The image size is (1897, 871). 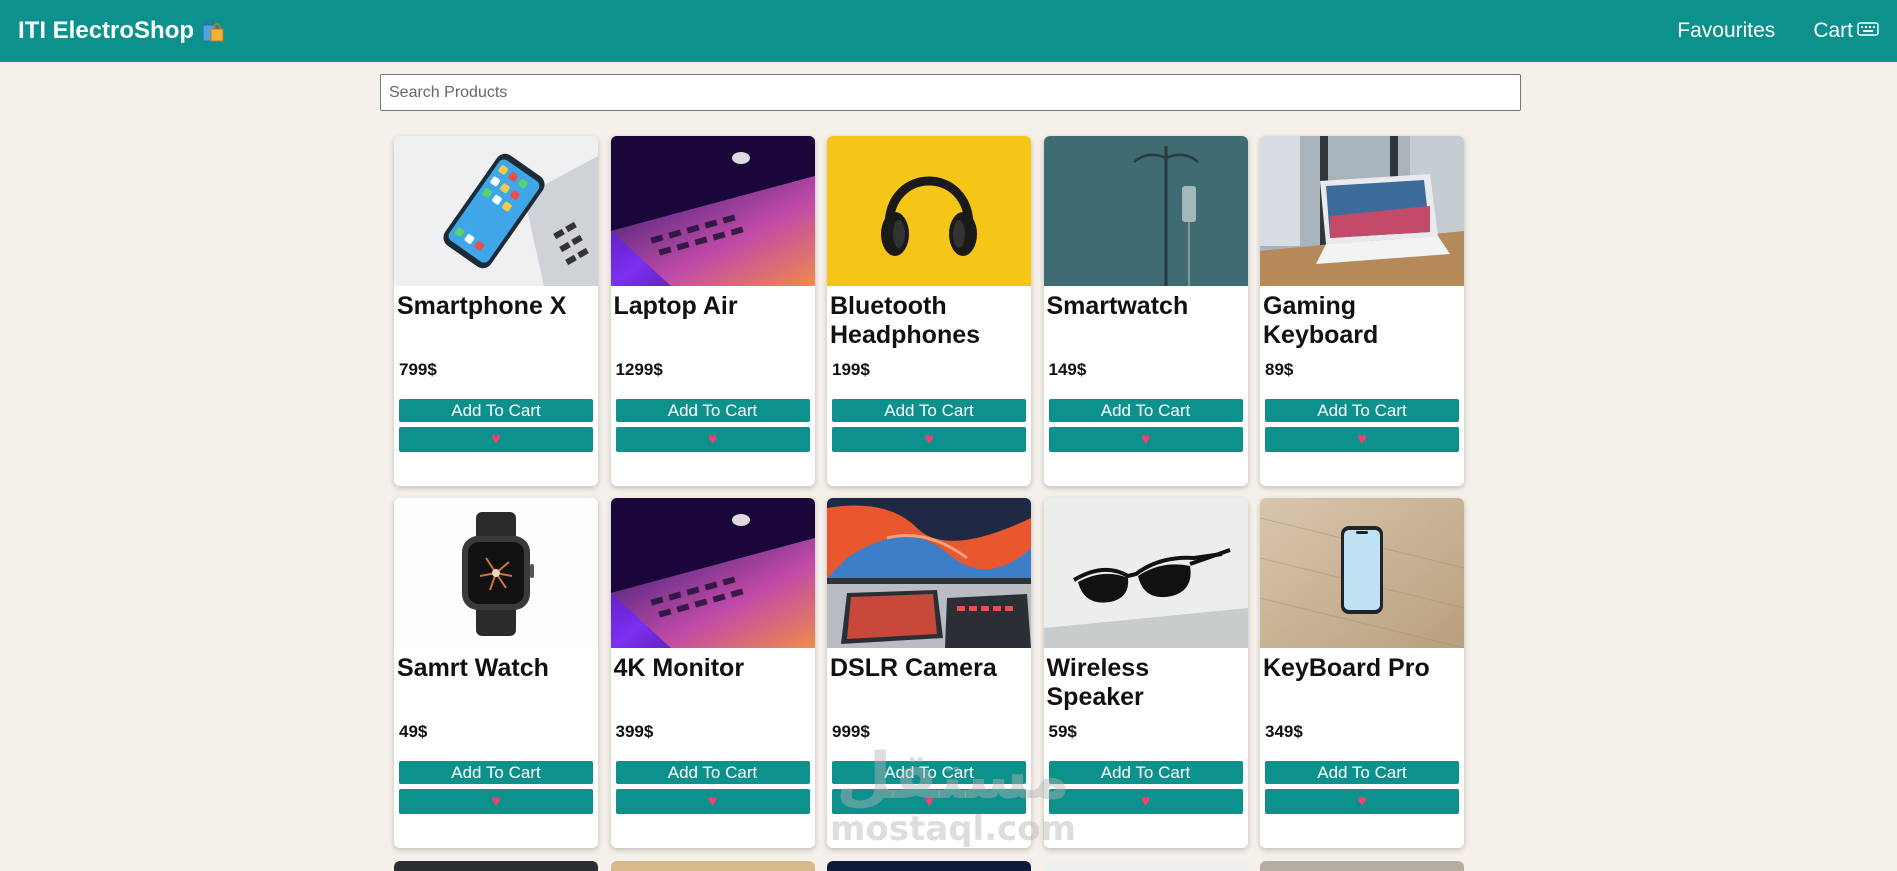 I want to click on product-price: 49$, so click(x=413, y=731).